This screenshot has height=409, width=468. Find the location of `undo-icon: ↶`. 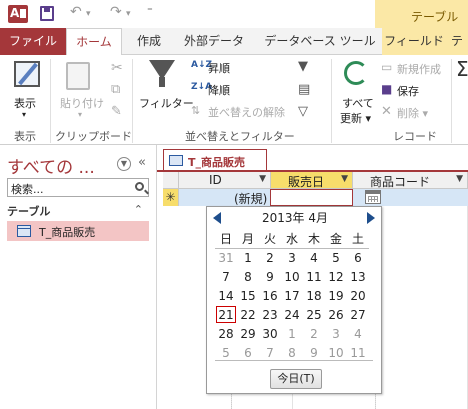

undo-icon: ↶ is located at coordinates (76, 12).